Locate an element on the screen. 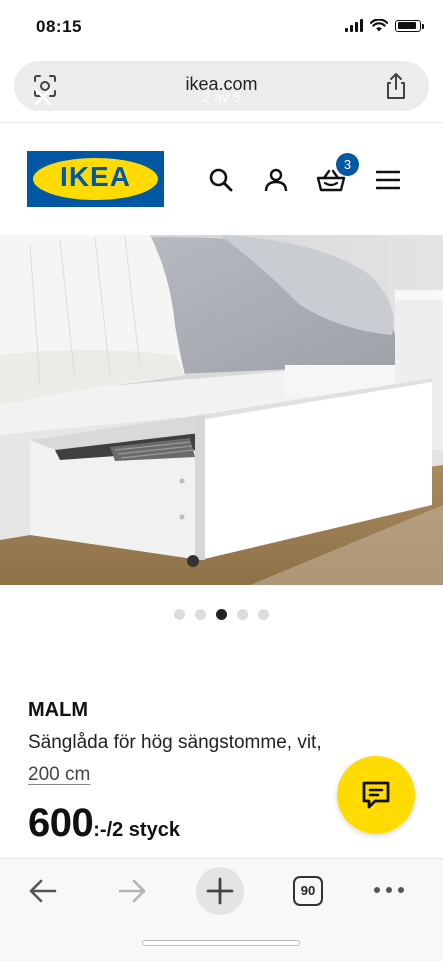 This screenshot has height=961, width=443. carousel-dots is located at coordinates (221, 614).